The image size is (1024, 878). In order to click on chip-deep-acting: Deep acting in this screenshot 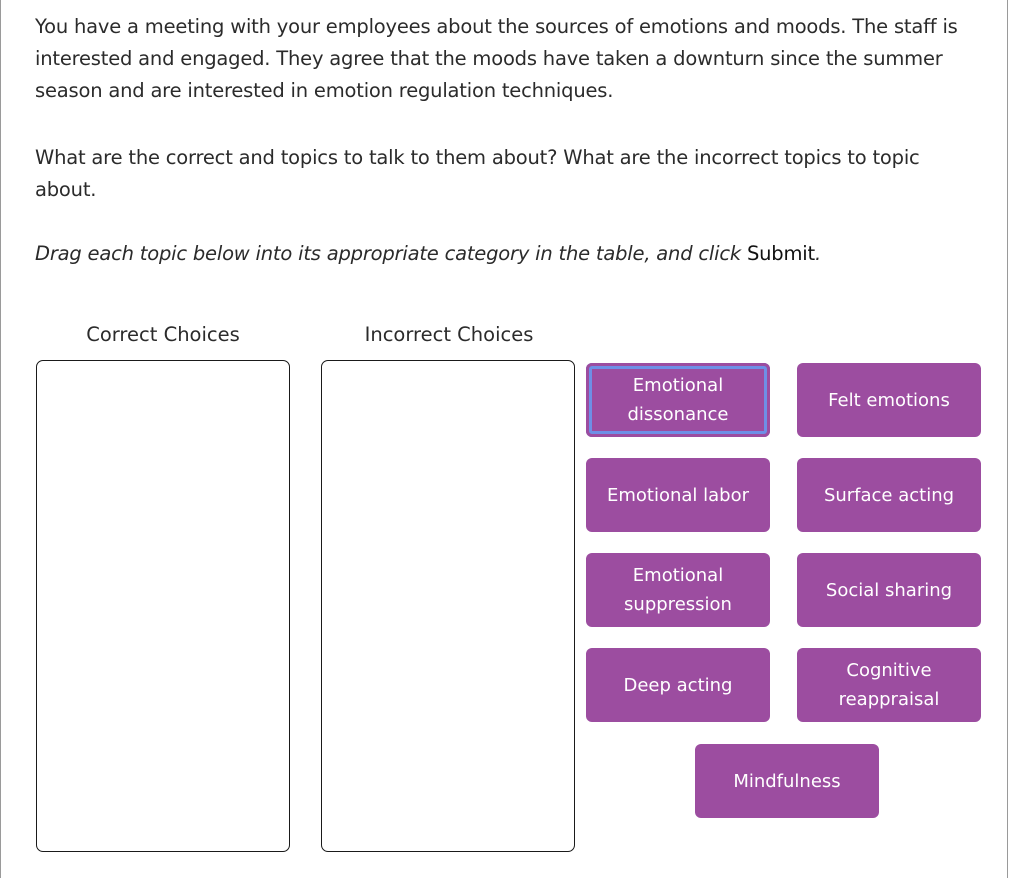, I will do `click(678, 685)`.